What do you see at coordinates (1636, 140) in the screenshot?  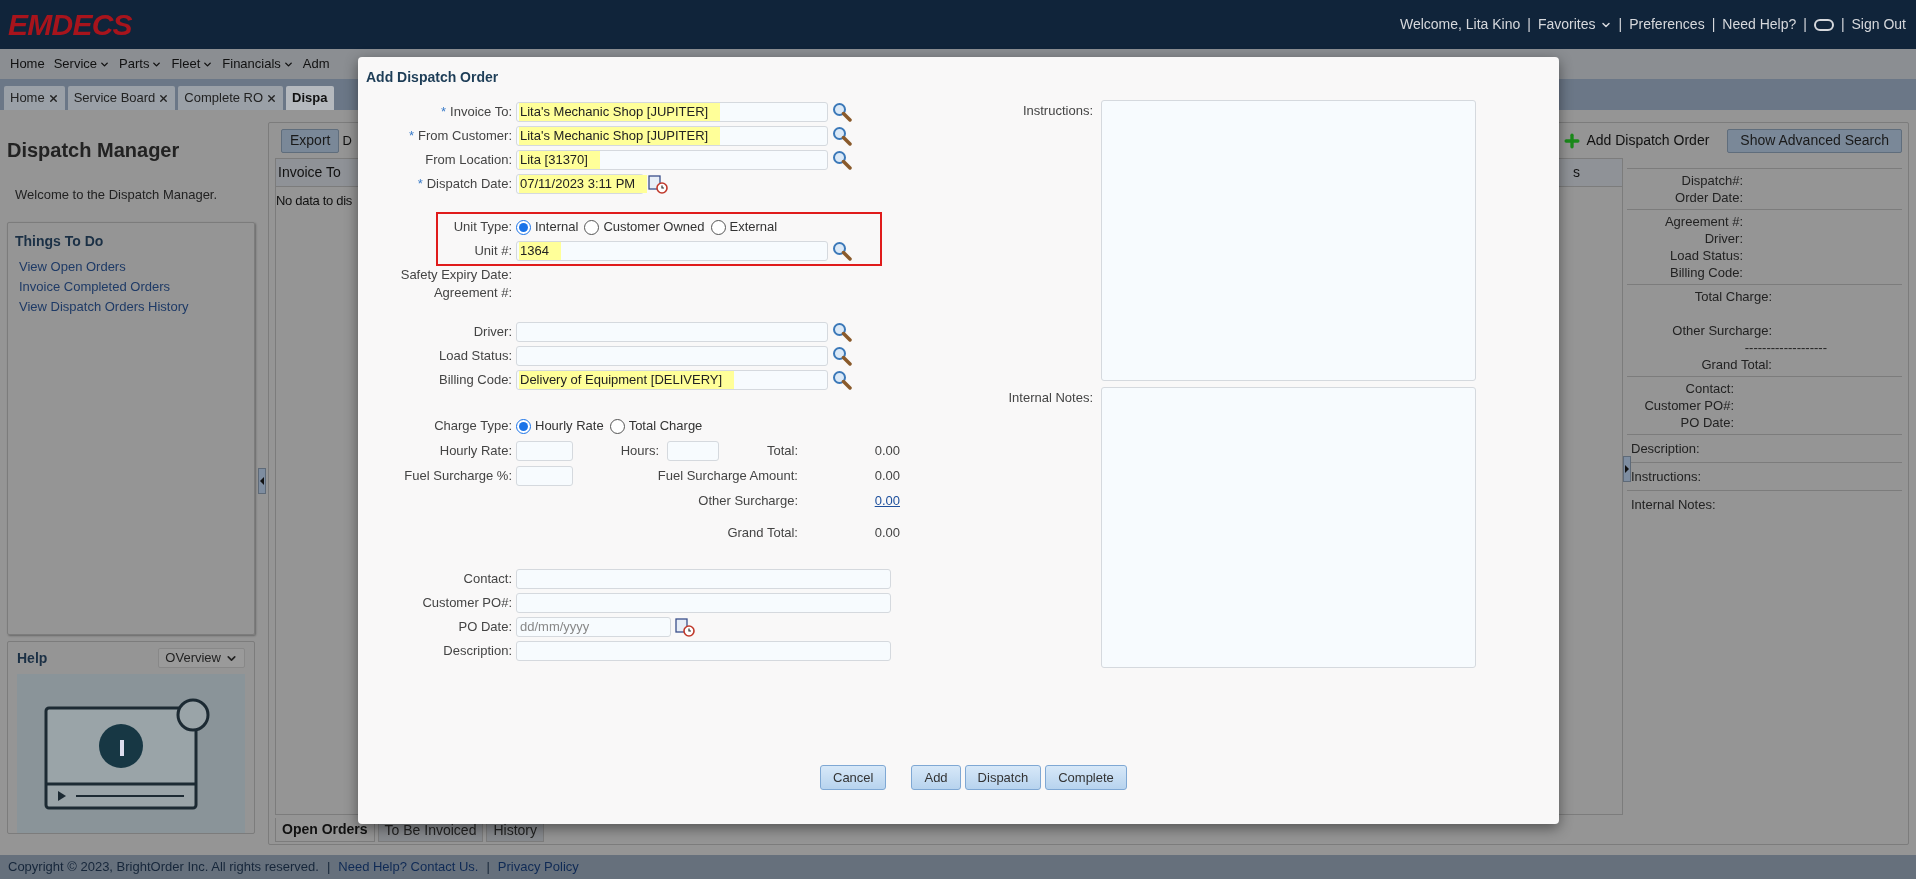 I see `add-order-link: Add Dispatch Order` at bounding box center [1636, 140].